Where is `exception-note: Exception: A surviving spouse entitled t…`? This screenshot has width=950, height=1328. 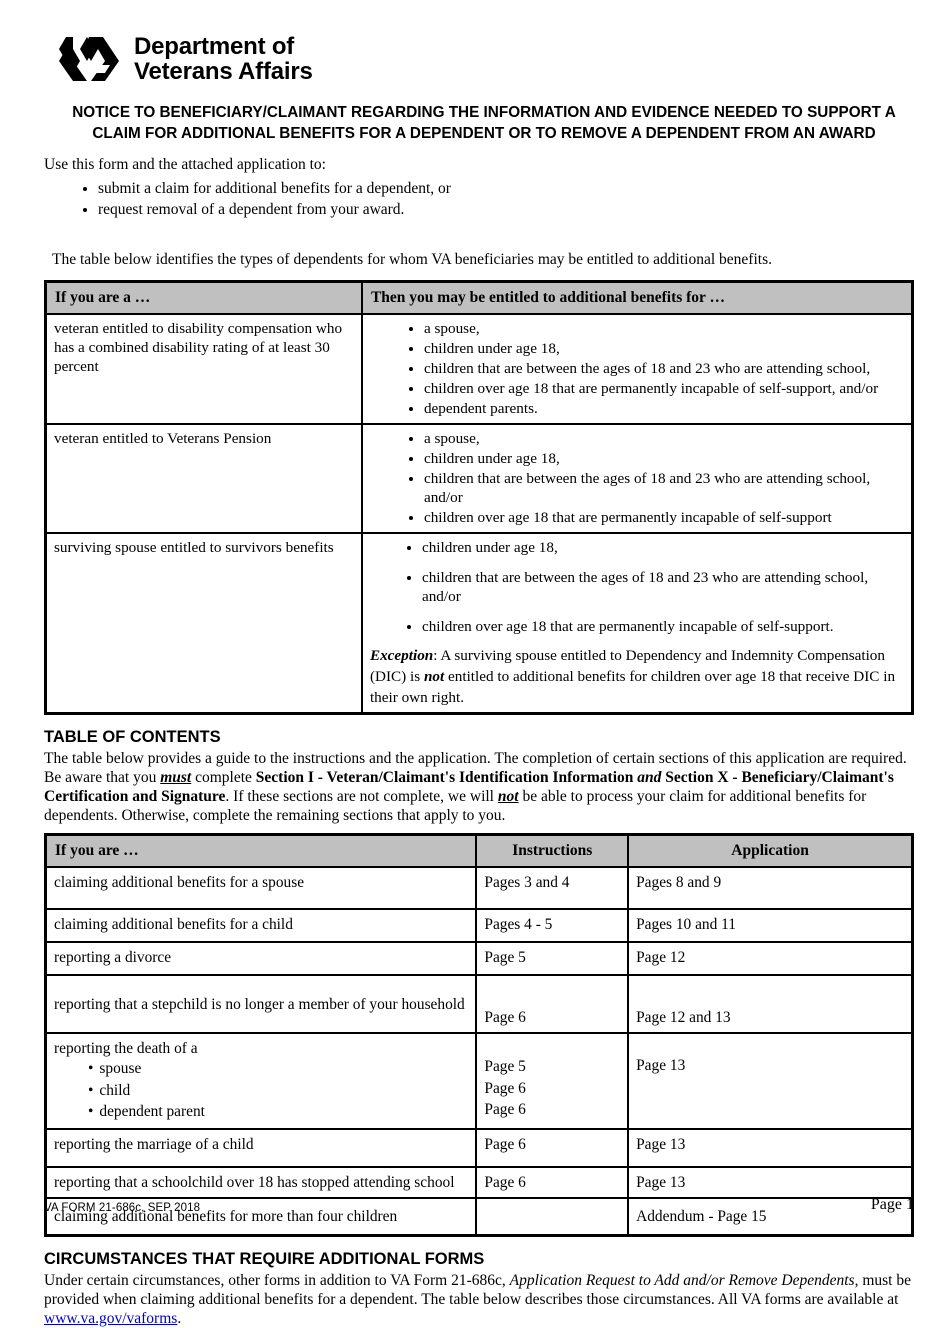 exception-note: Exception: A surviving spouse entitled t… is located at coordinates (637, 676).